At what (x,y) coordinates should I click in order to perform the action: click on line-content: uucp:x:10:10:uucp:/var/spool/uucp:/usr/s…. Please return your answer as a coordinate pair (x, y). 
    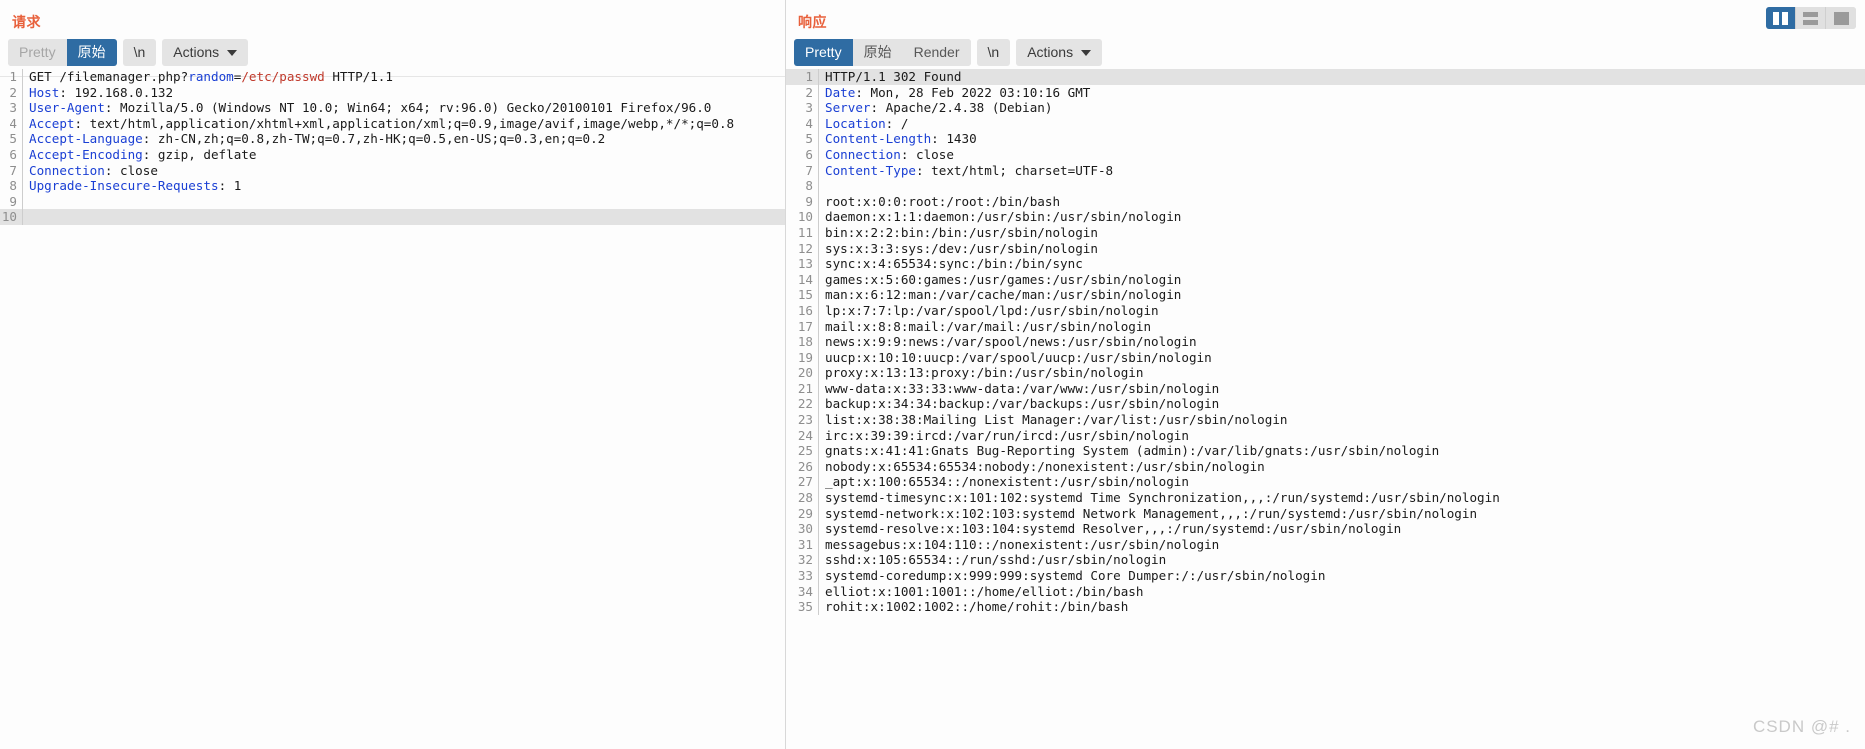
    Looking at the image, I should click on (1341, 357).